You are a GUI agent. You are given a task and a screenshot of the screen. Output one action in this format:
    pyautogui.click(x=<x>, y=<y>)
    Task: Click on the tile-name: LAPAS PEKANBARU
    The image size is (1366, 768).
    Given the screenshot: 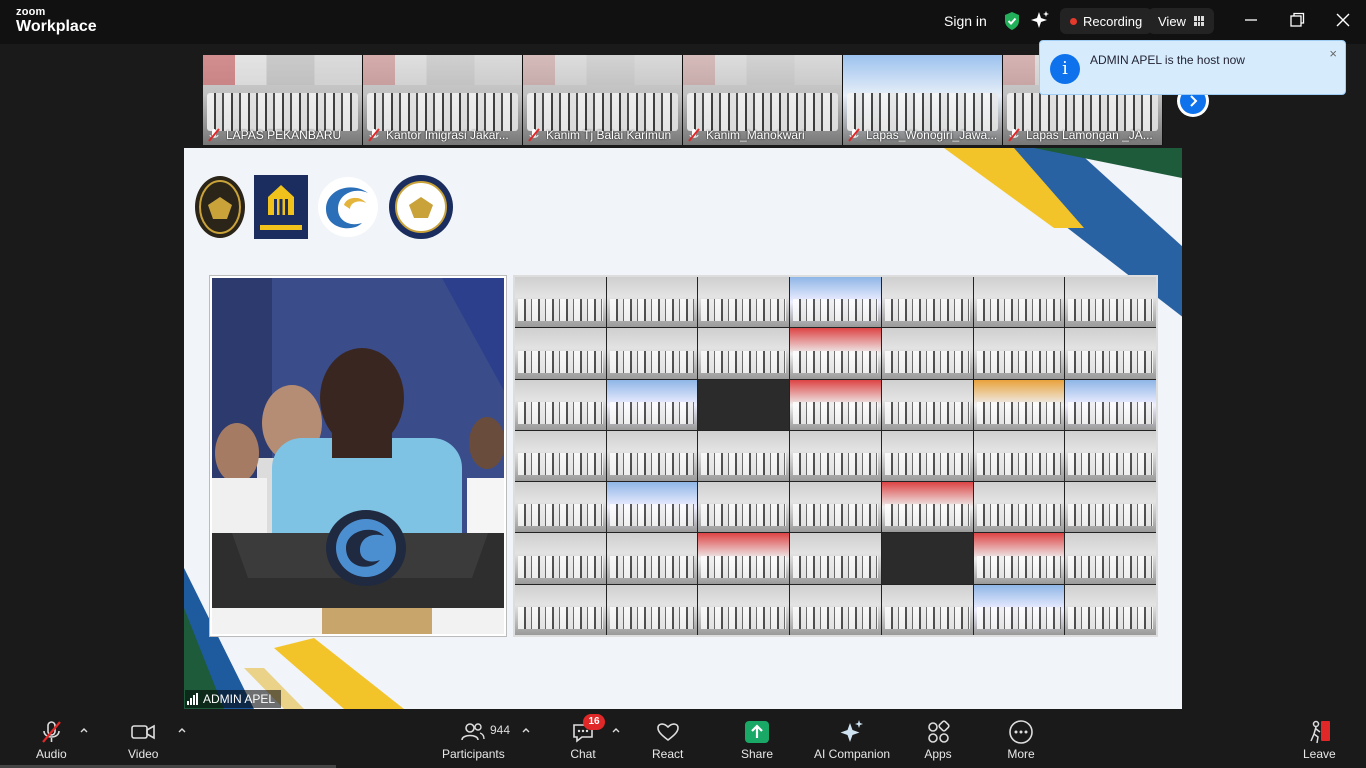 What is the action you would take?
    pyautogui.click(x=284, y=135)
    